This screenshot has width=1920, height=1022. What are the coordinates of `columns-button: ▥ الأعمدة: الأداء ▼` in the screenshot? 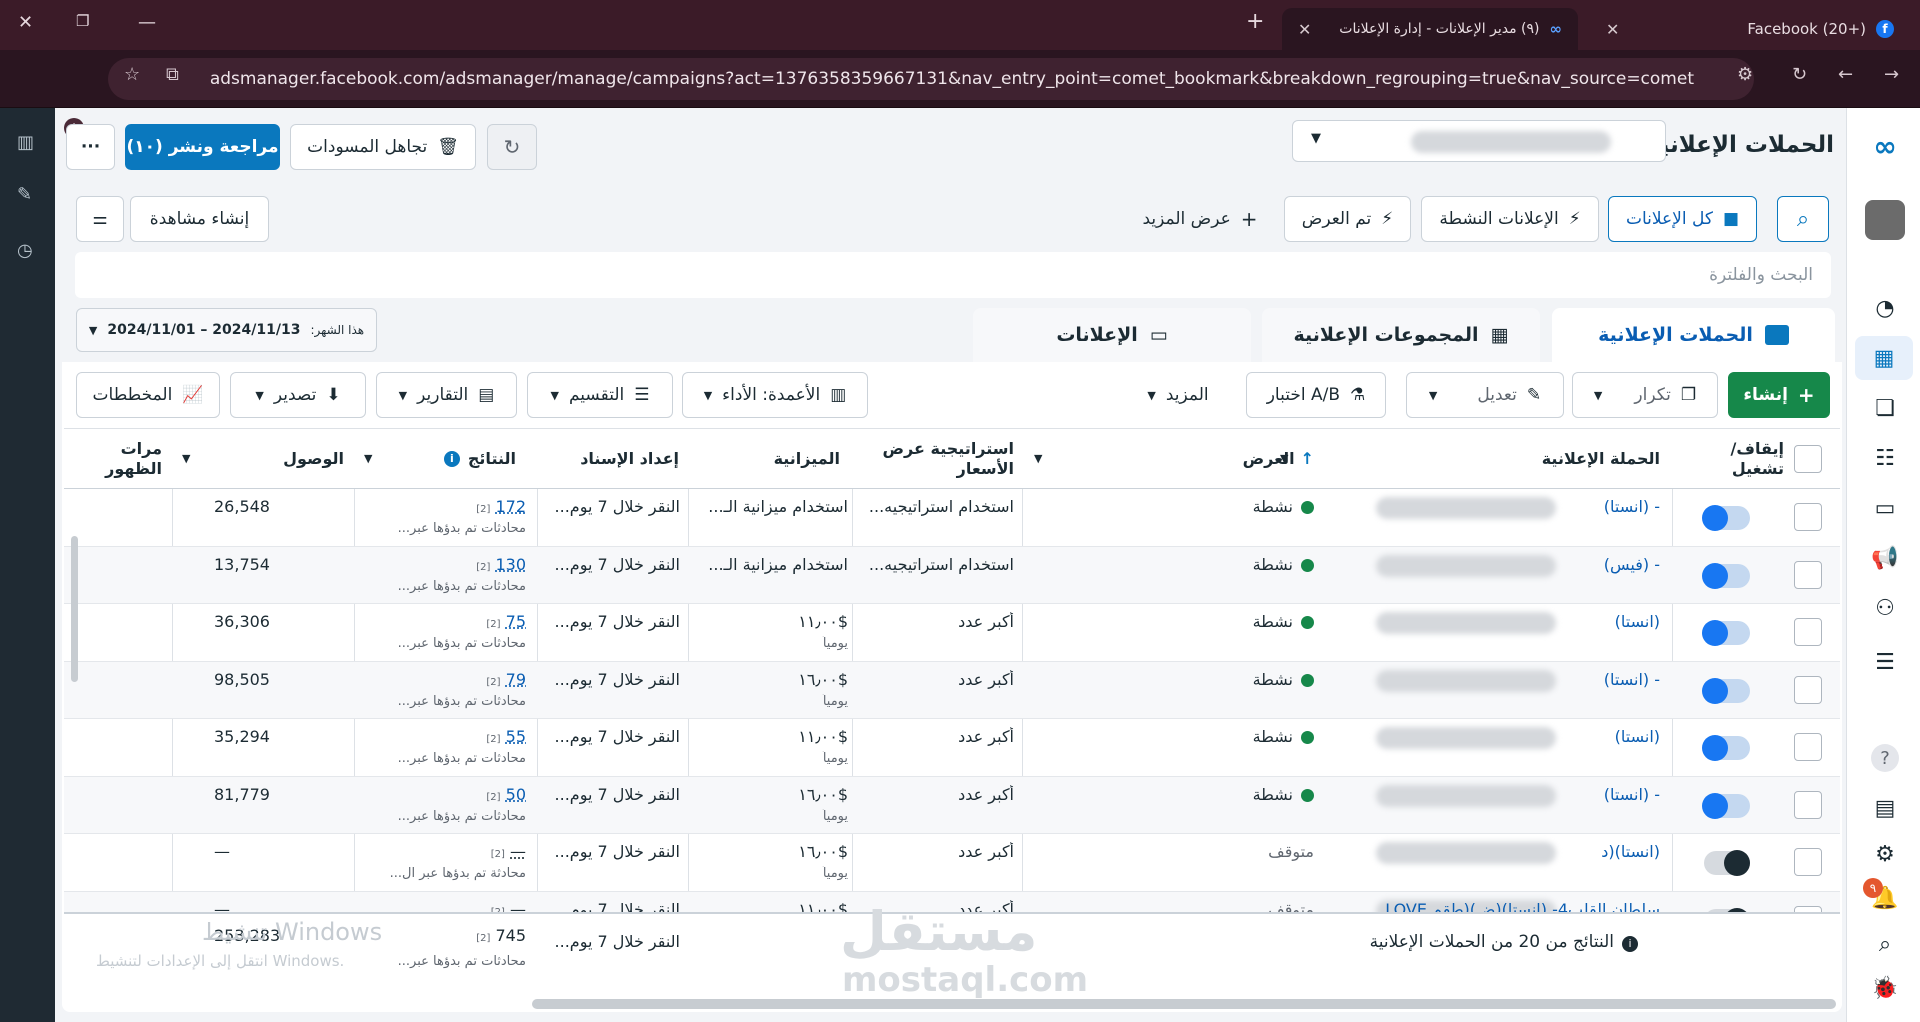 It's located at (775, 395).